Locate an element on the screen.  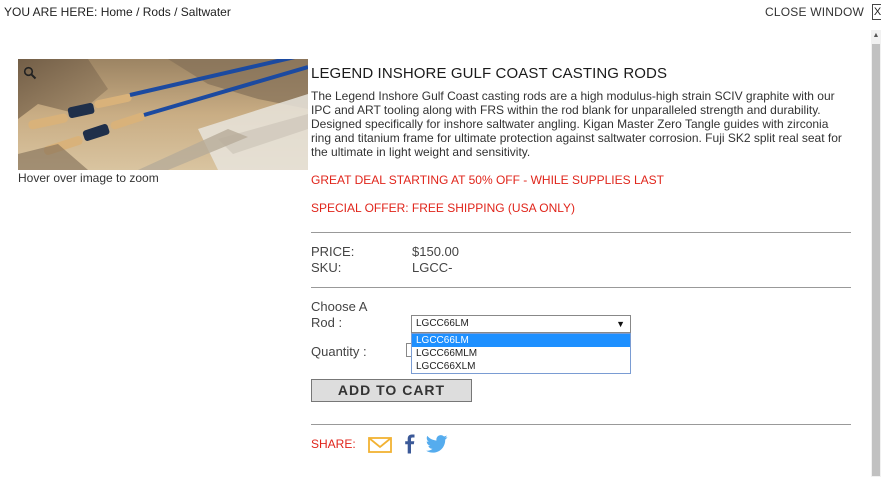
sku-value: LGCC- is located at coordinates (432, 267).